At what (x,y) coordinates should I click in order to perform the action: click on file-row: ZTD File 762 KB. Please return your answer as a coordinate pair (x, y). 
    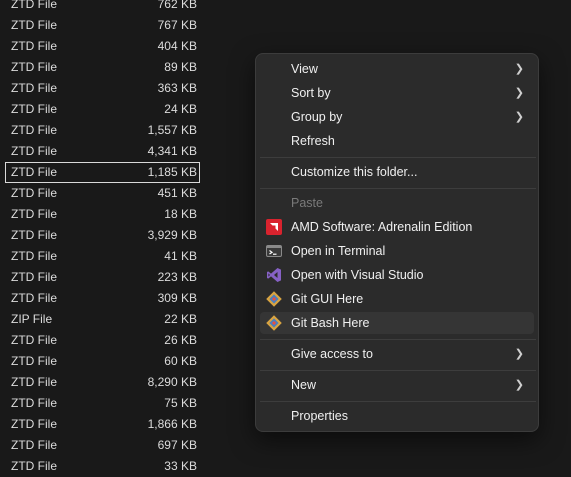
    Looking at the image, I should click on (102, 7).